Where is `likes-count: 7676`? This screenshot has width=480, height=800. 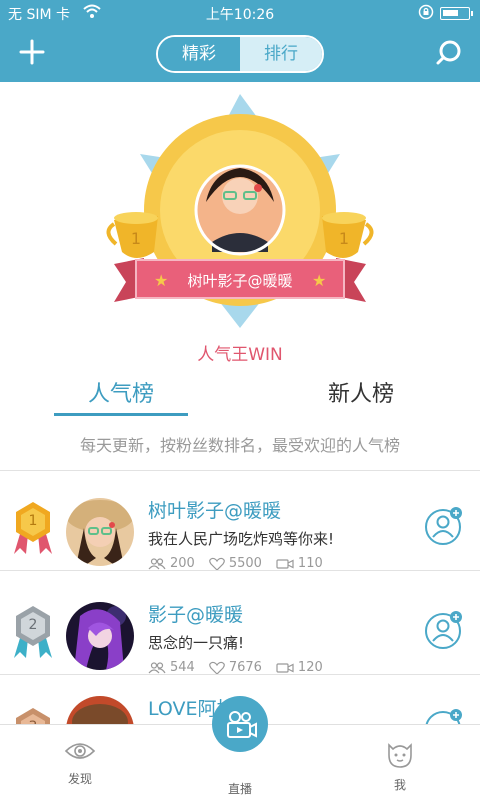
likes-count: 7676 is located at coordinates (245, 667).